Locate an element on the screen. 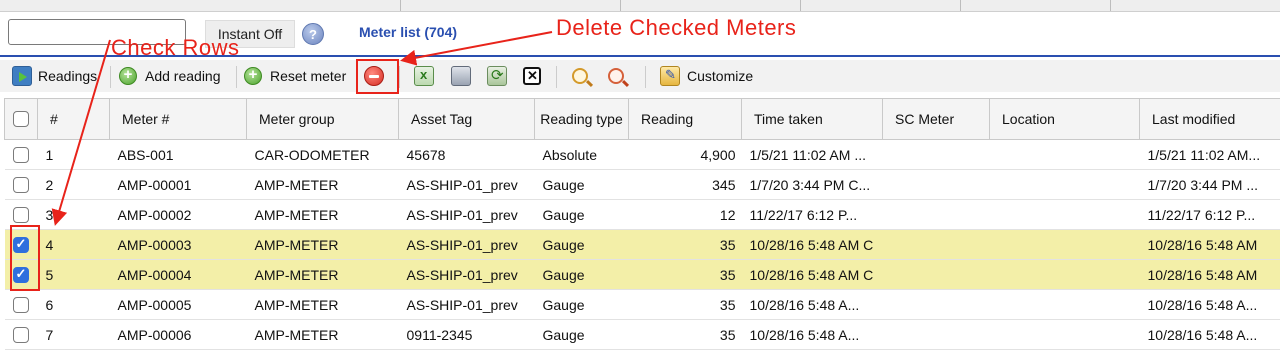 Image resolution: width=1280 pixels, height=351 pixels. check-rows-arrow is located at coordinates (81, 132).